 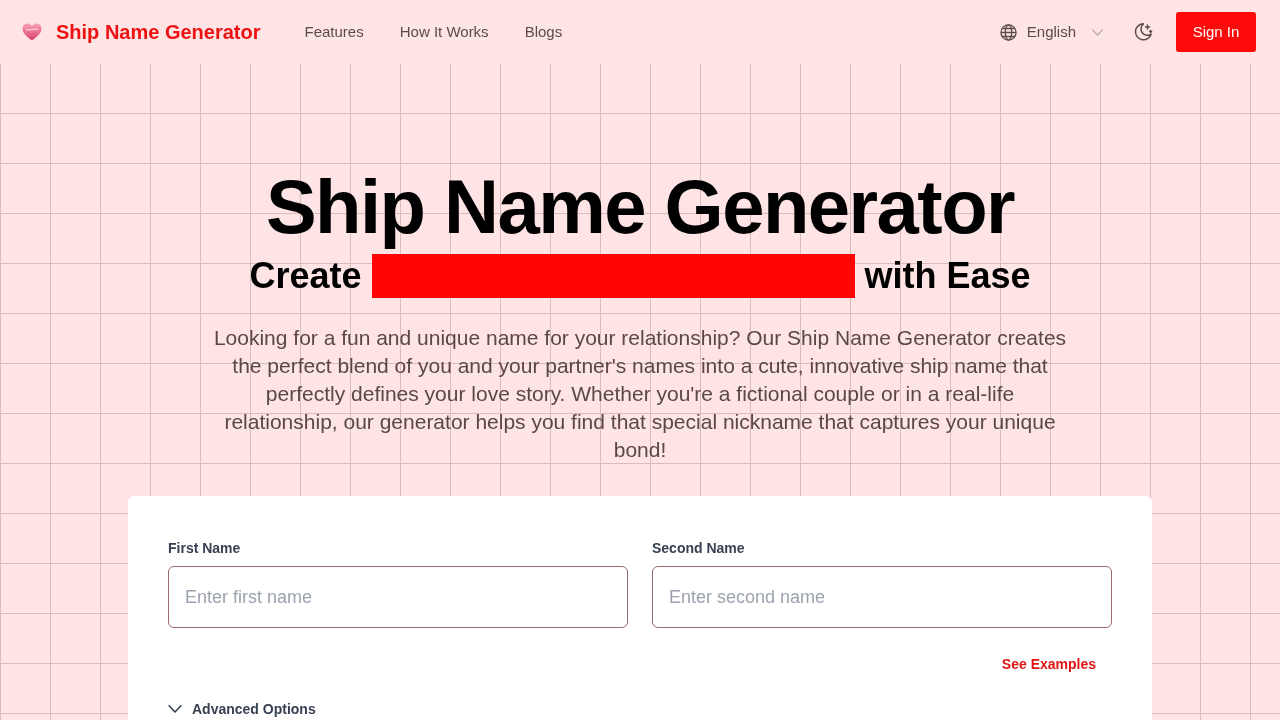 I want to click on advanced-options-toggle: Advanced Options, so click(x=242, y=709).